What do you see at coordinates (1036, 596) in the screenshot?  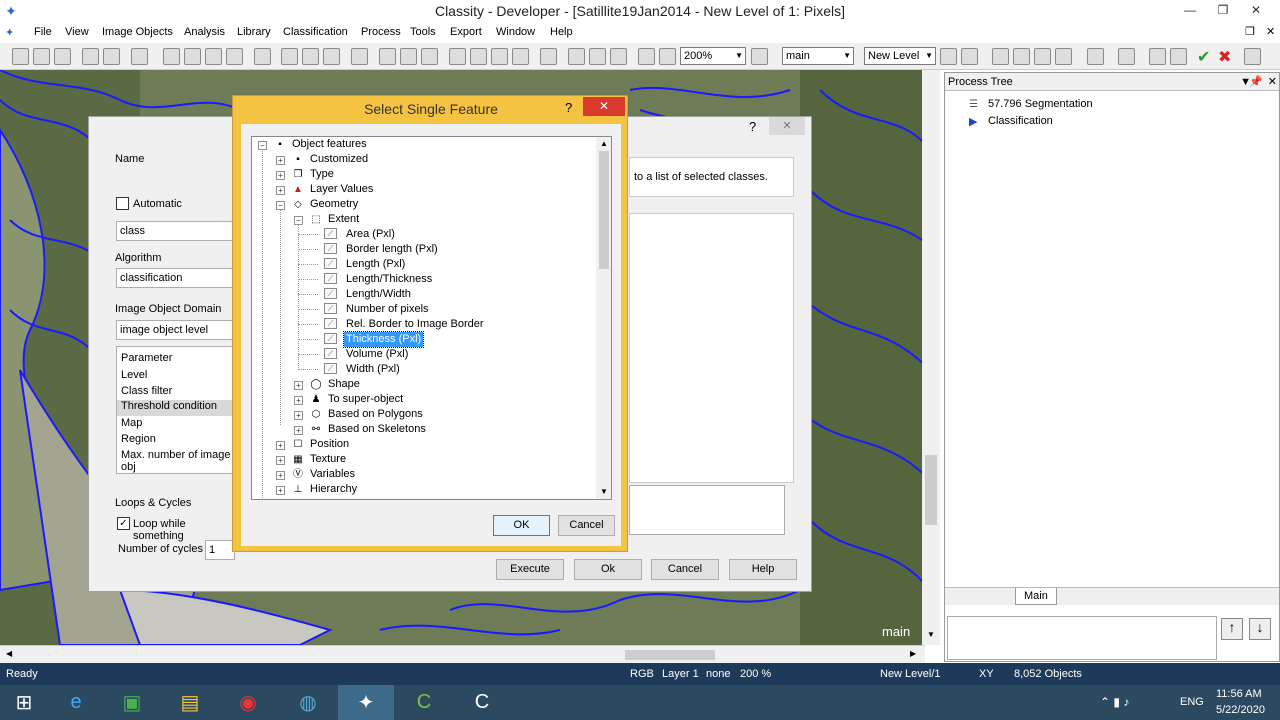 I see `tab-main: Main` at bounding box center [1036, 596].